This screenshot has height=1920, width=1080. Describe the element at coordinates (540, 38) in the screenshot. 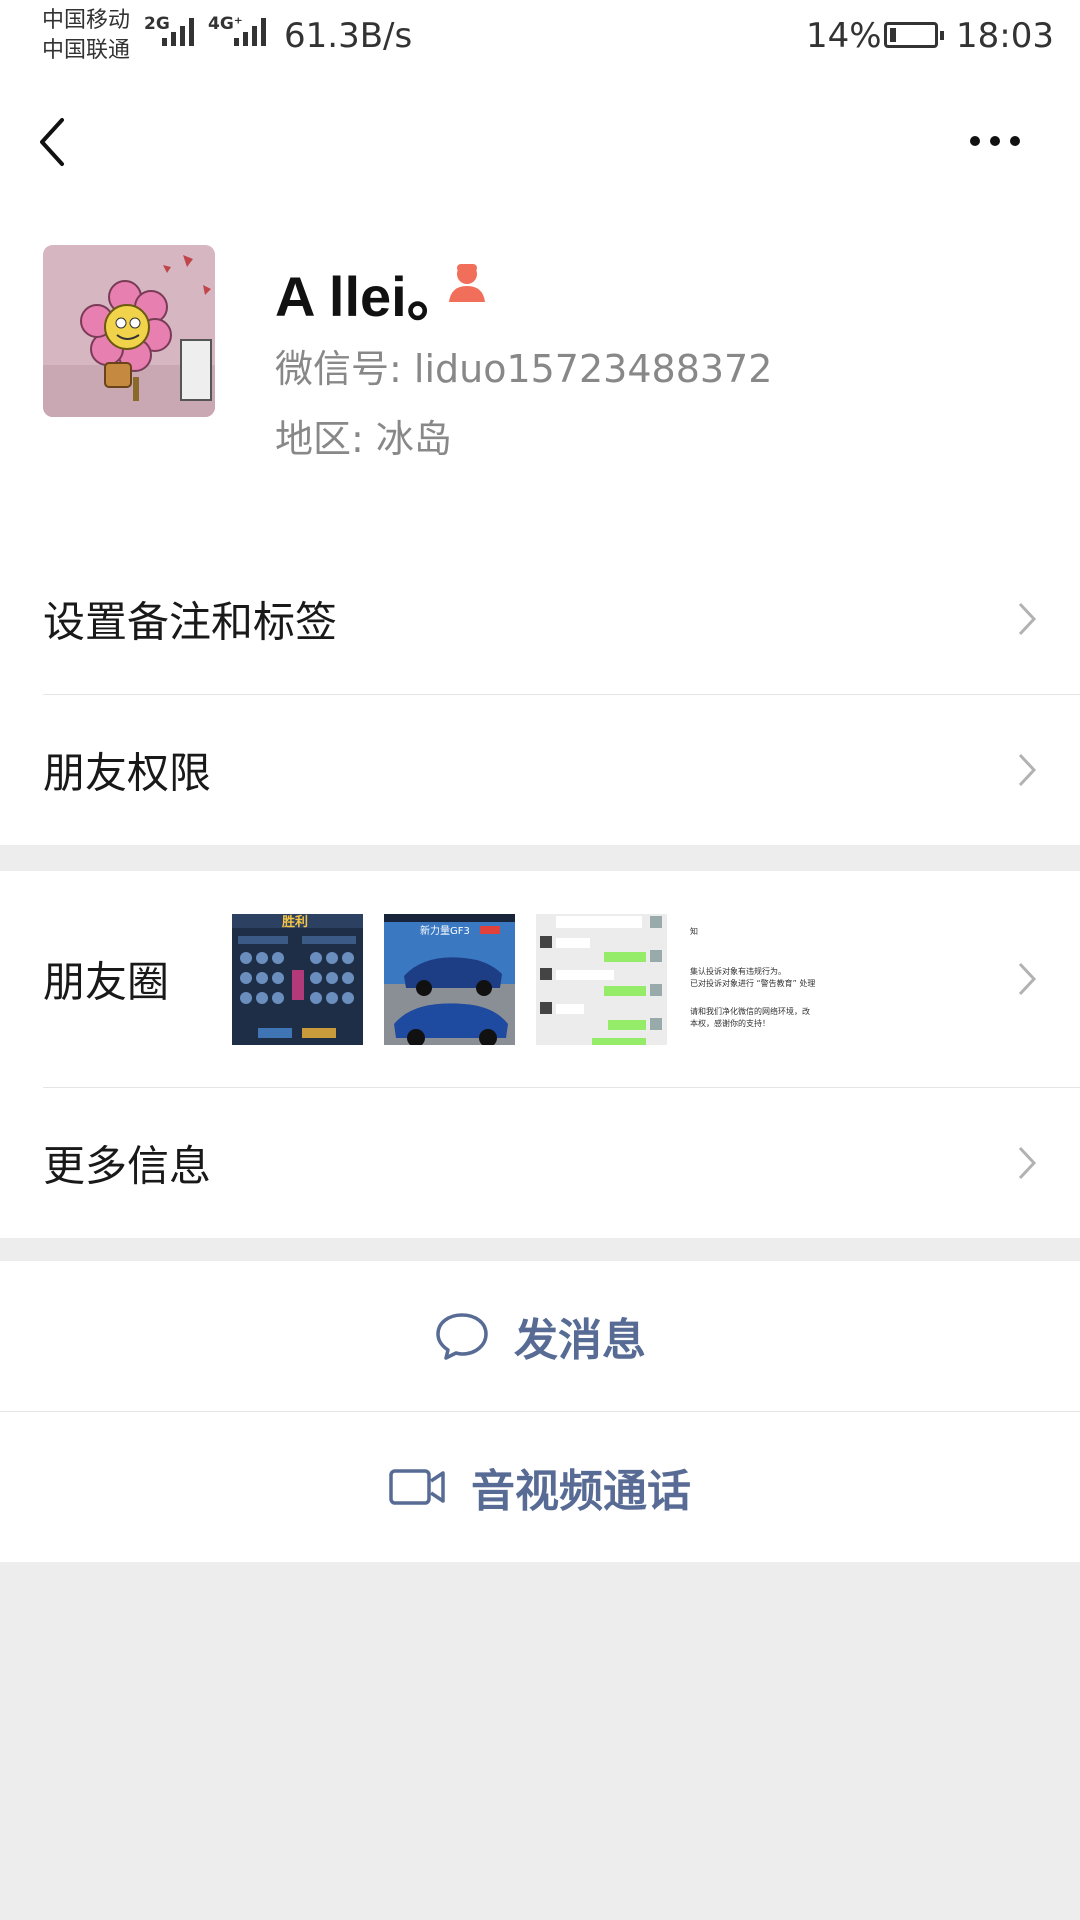

I see `status-bar: 中国移动 中国联通 2G 4G⁺ 61.3B/s 14% ⚡ 18:03` at that location.